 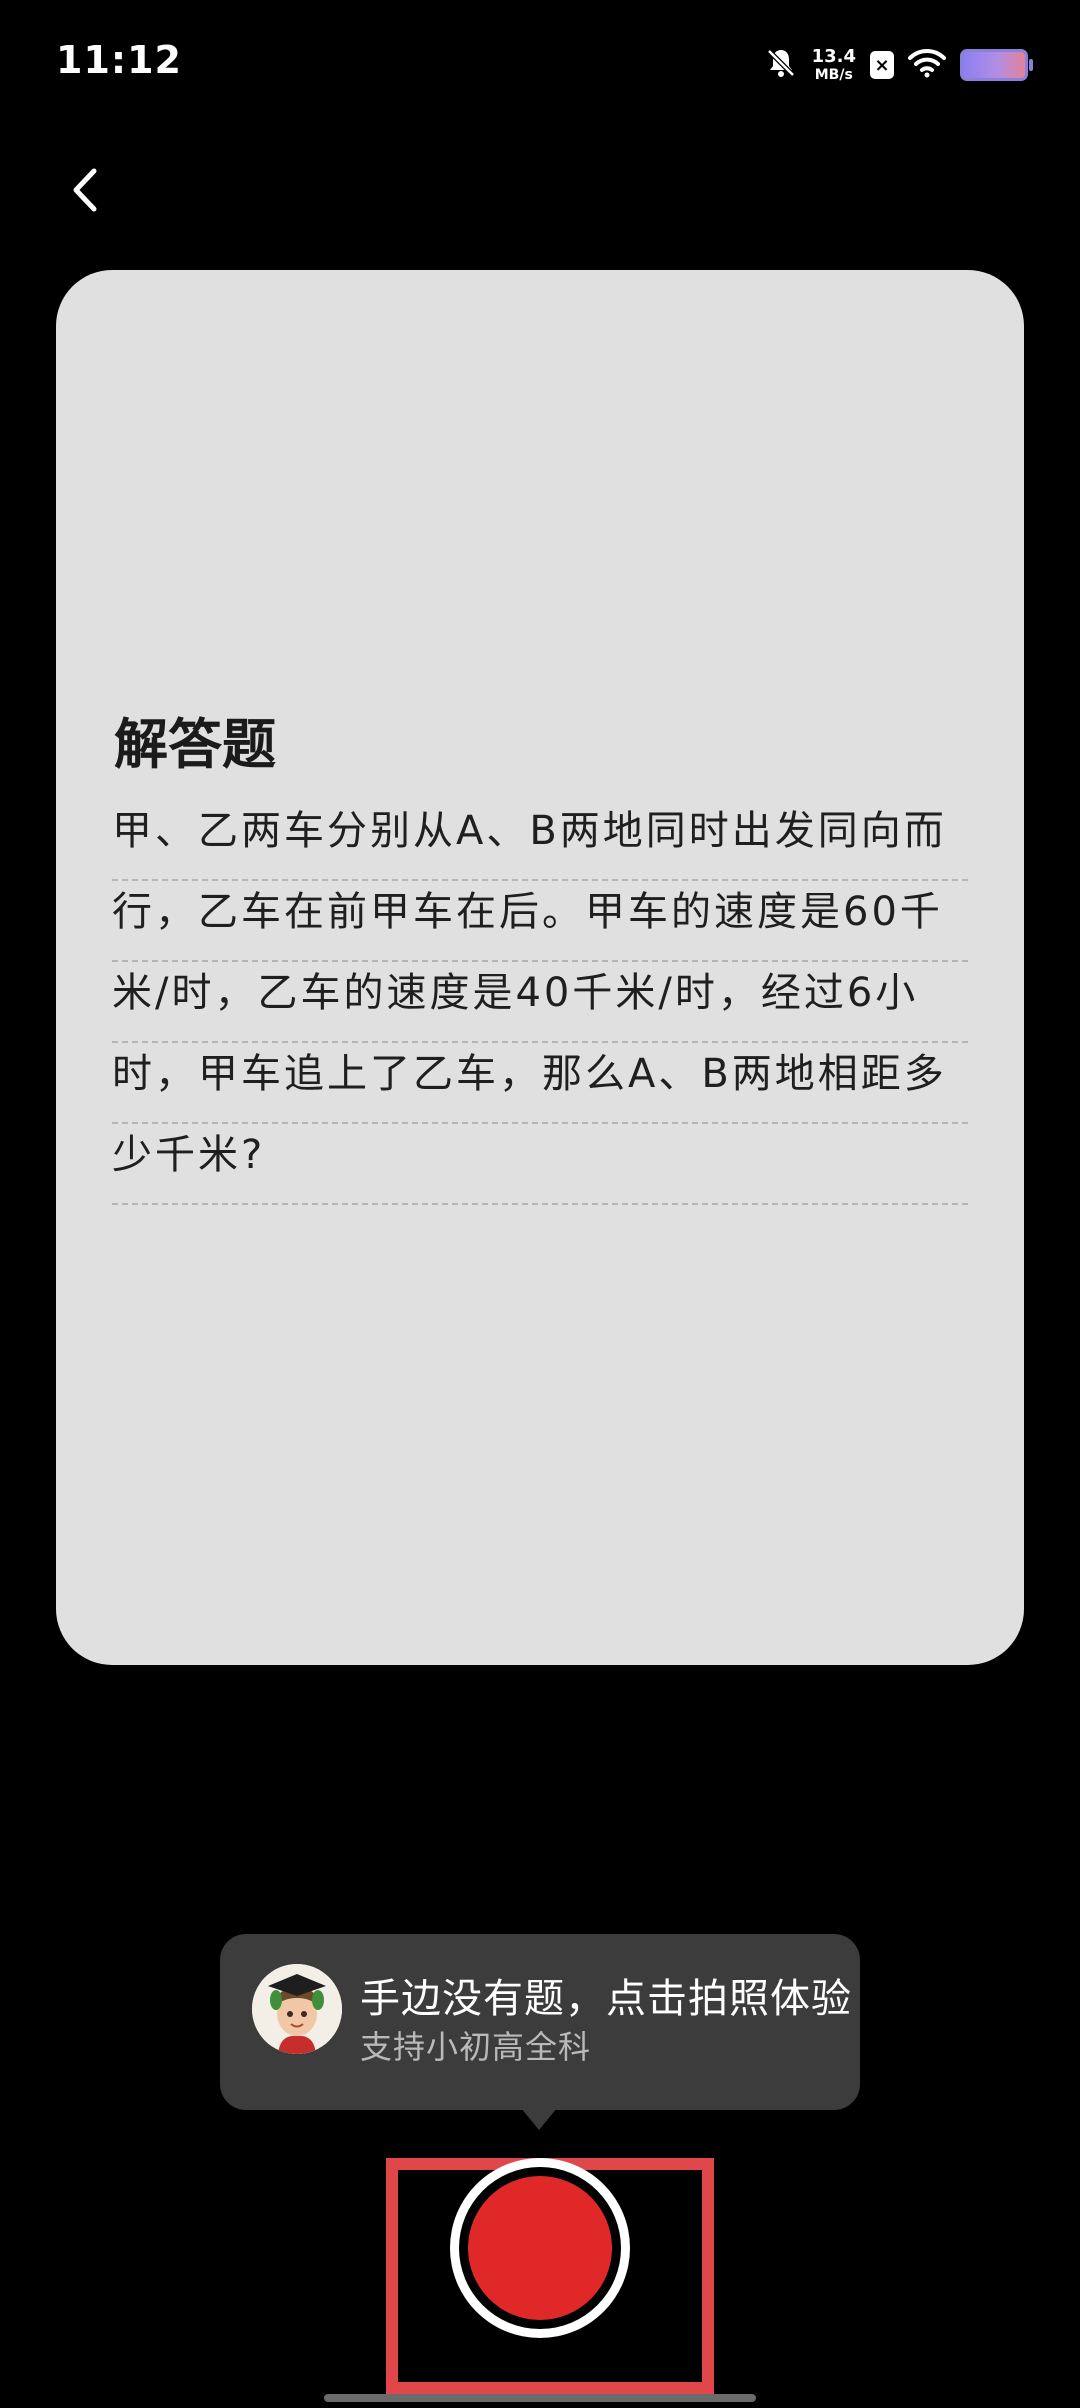 What do you see at coordinates (898, 65) in the screenshot?
I see `status-icons: 13.4 MB/s ×` at bounding box center [898, 65].